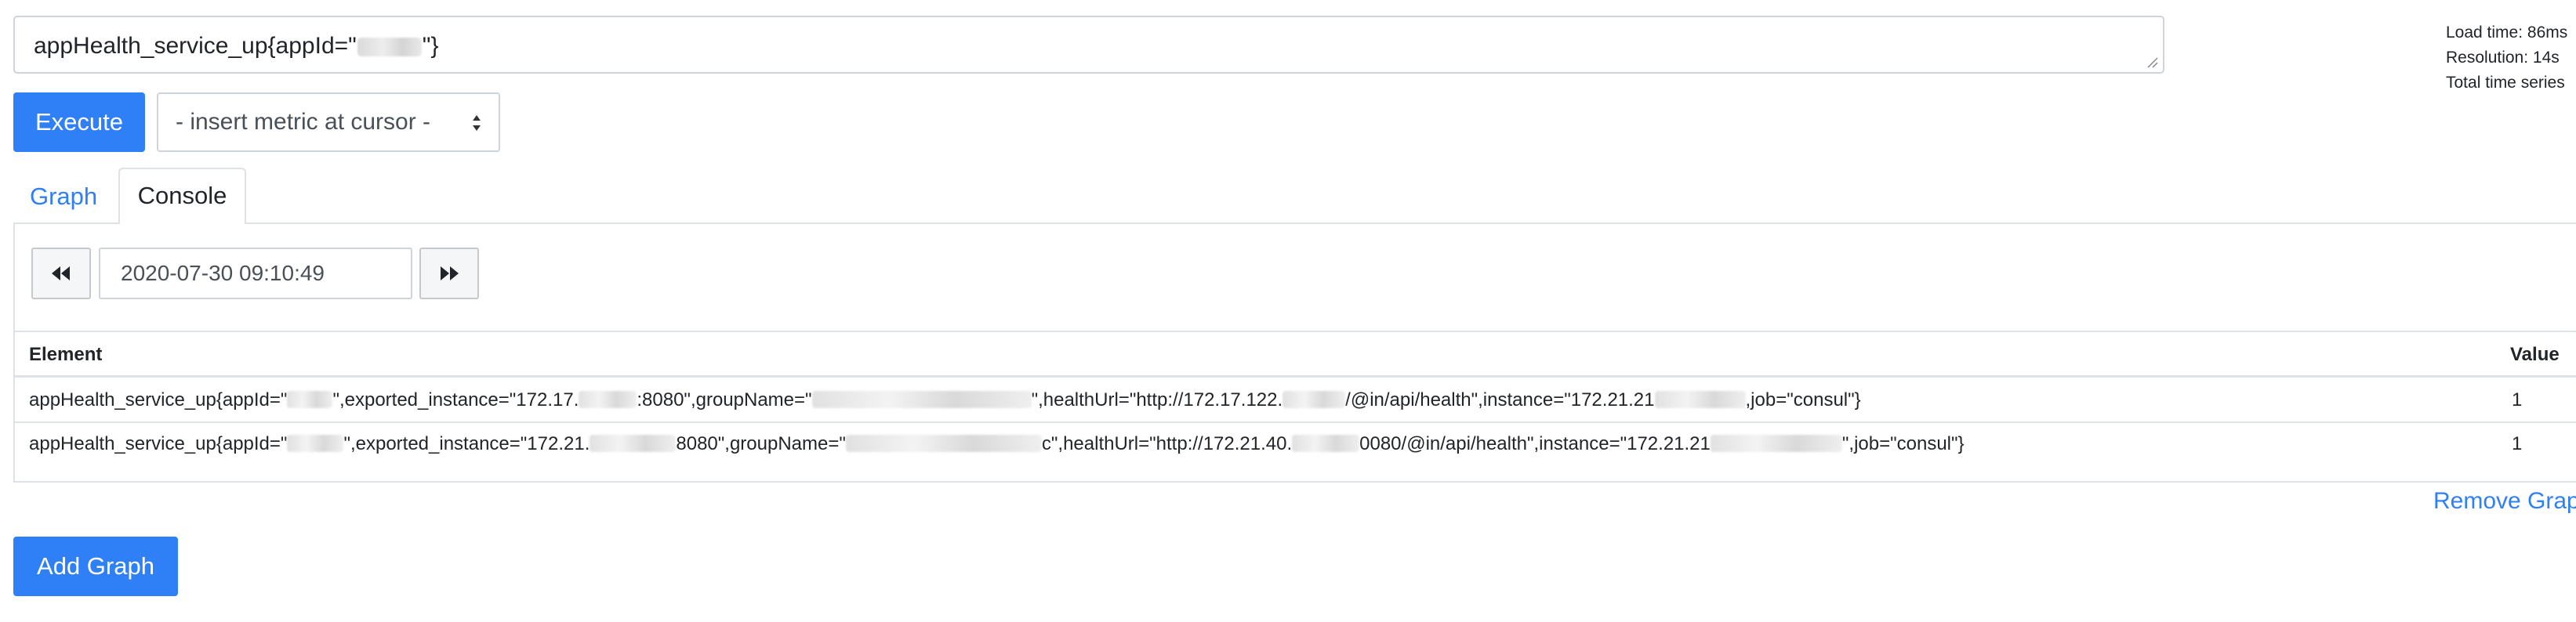  Describe the element at coordinates (182, 196) in the screenshot. I see `tab-console: Console` at that location.